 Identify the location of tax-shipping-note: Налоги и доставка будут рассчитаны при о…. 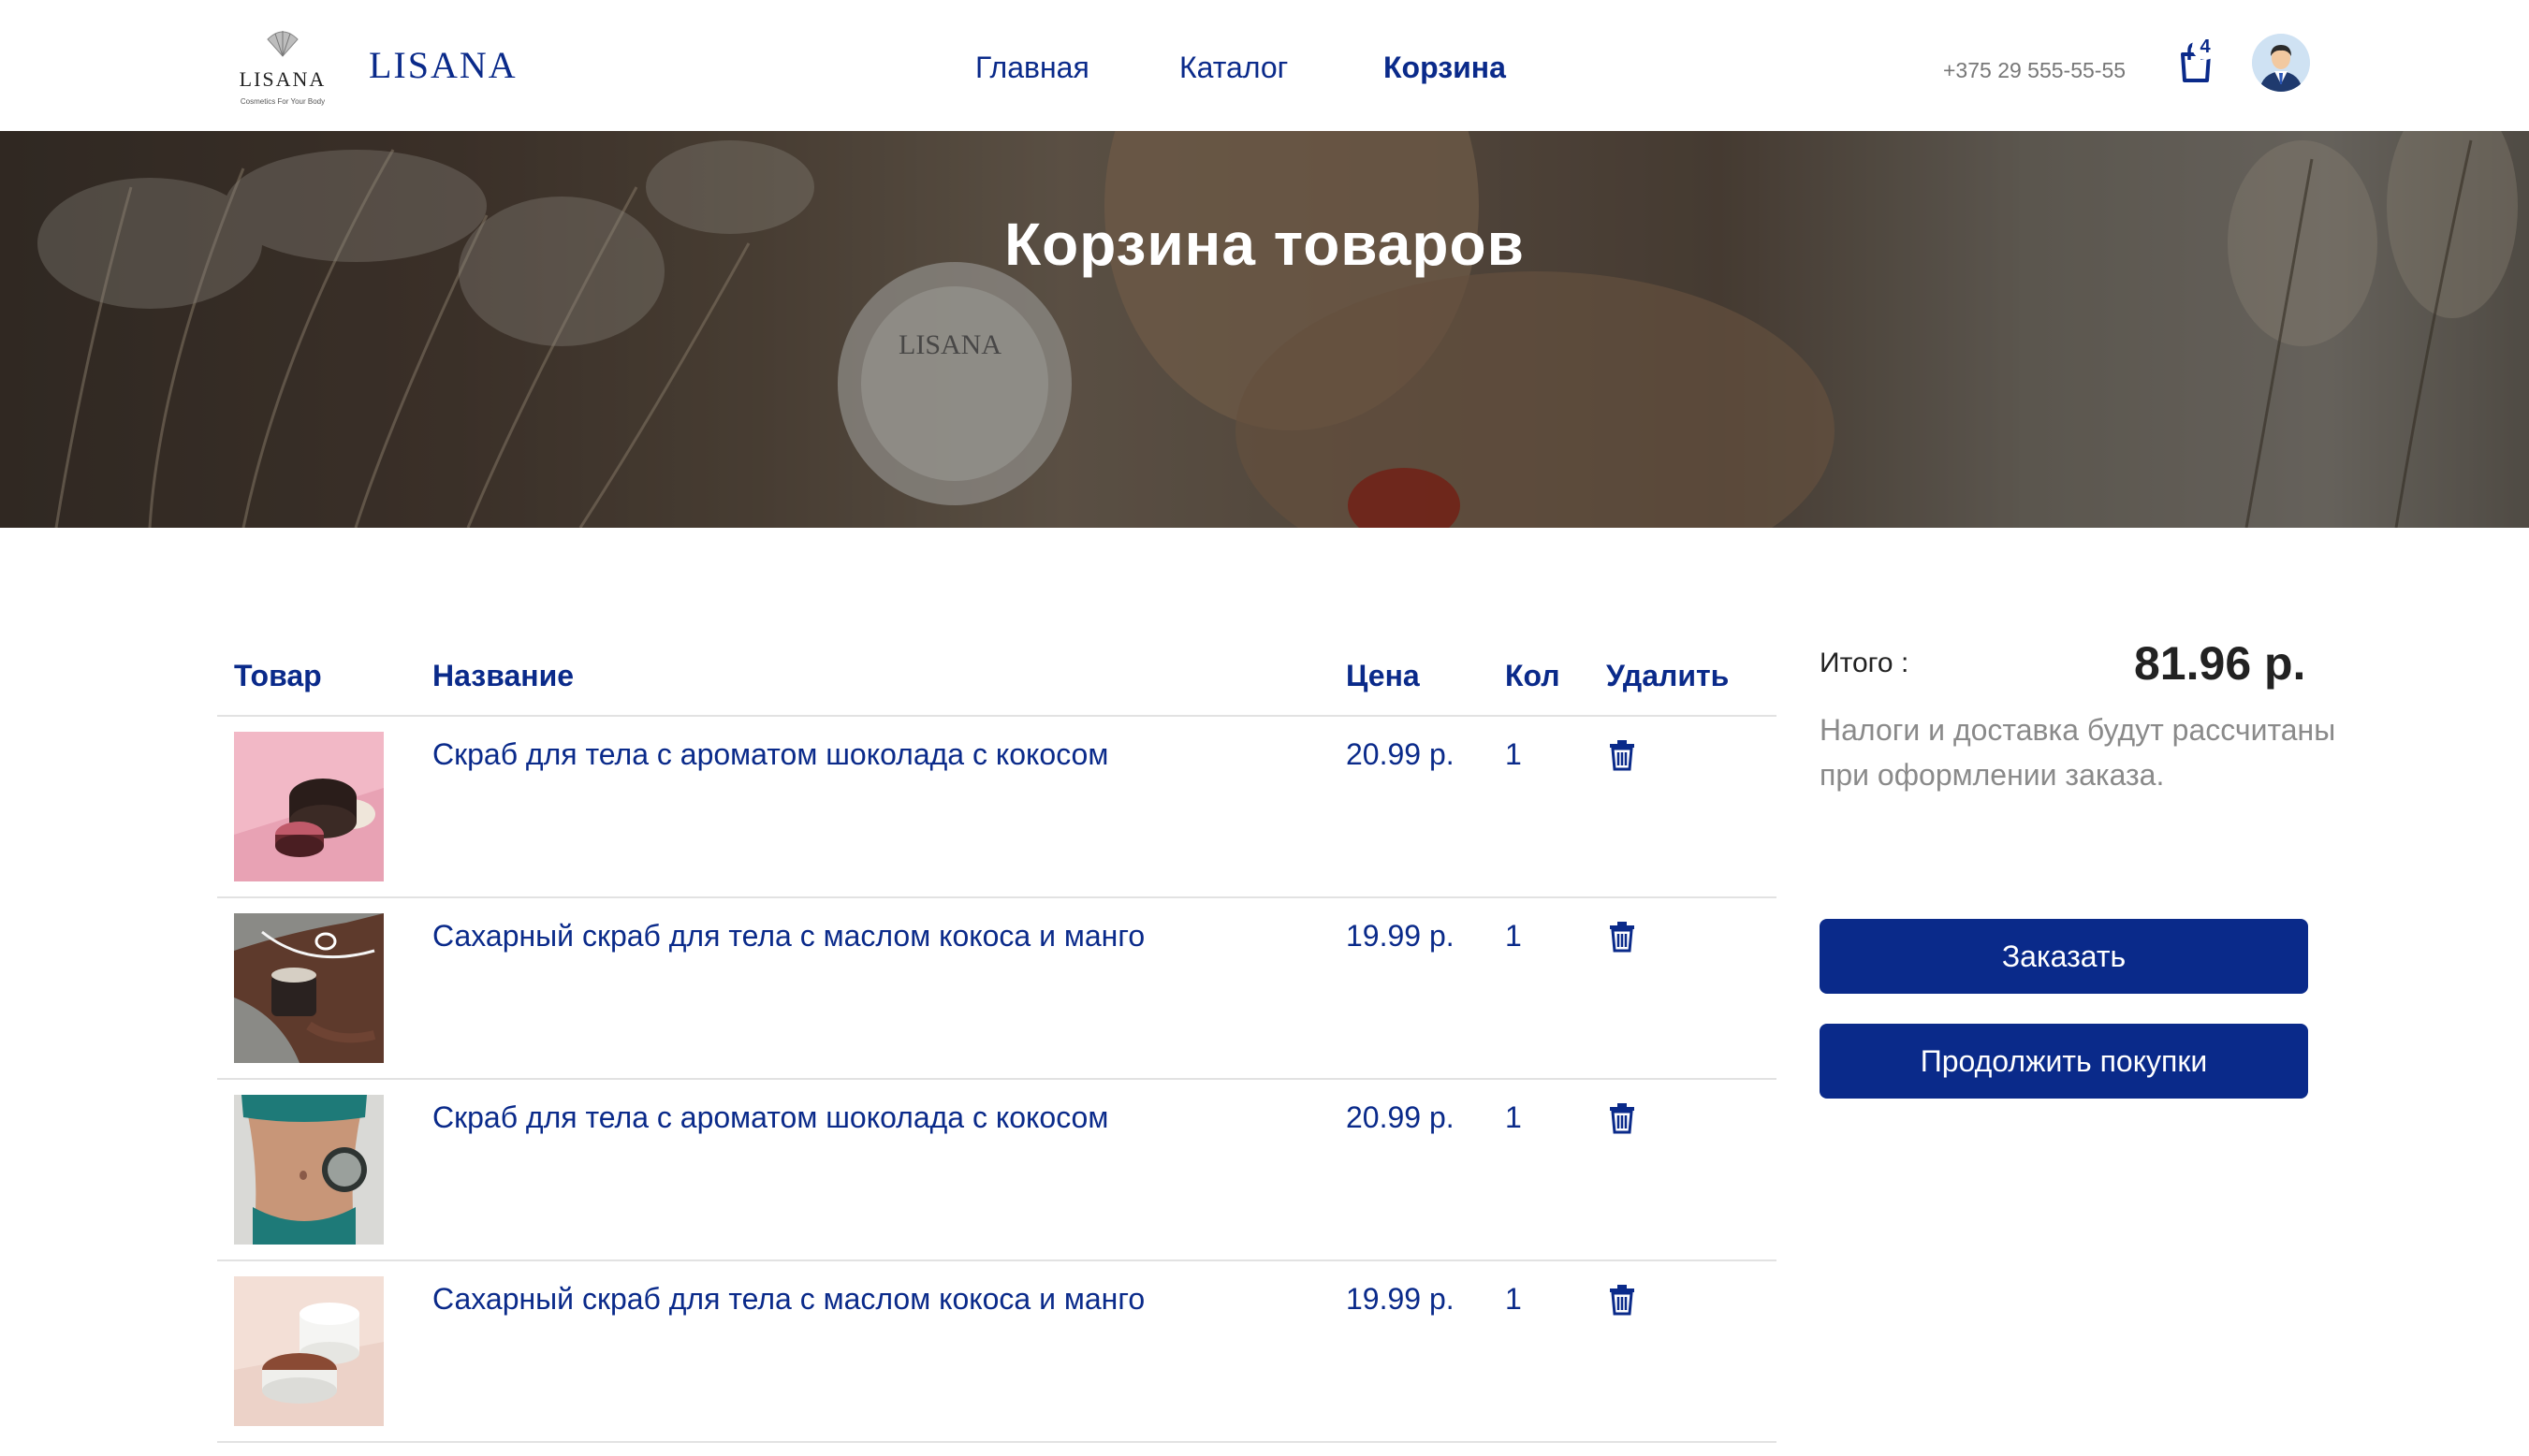
(2078, 752).